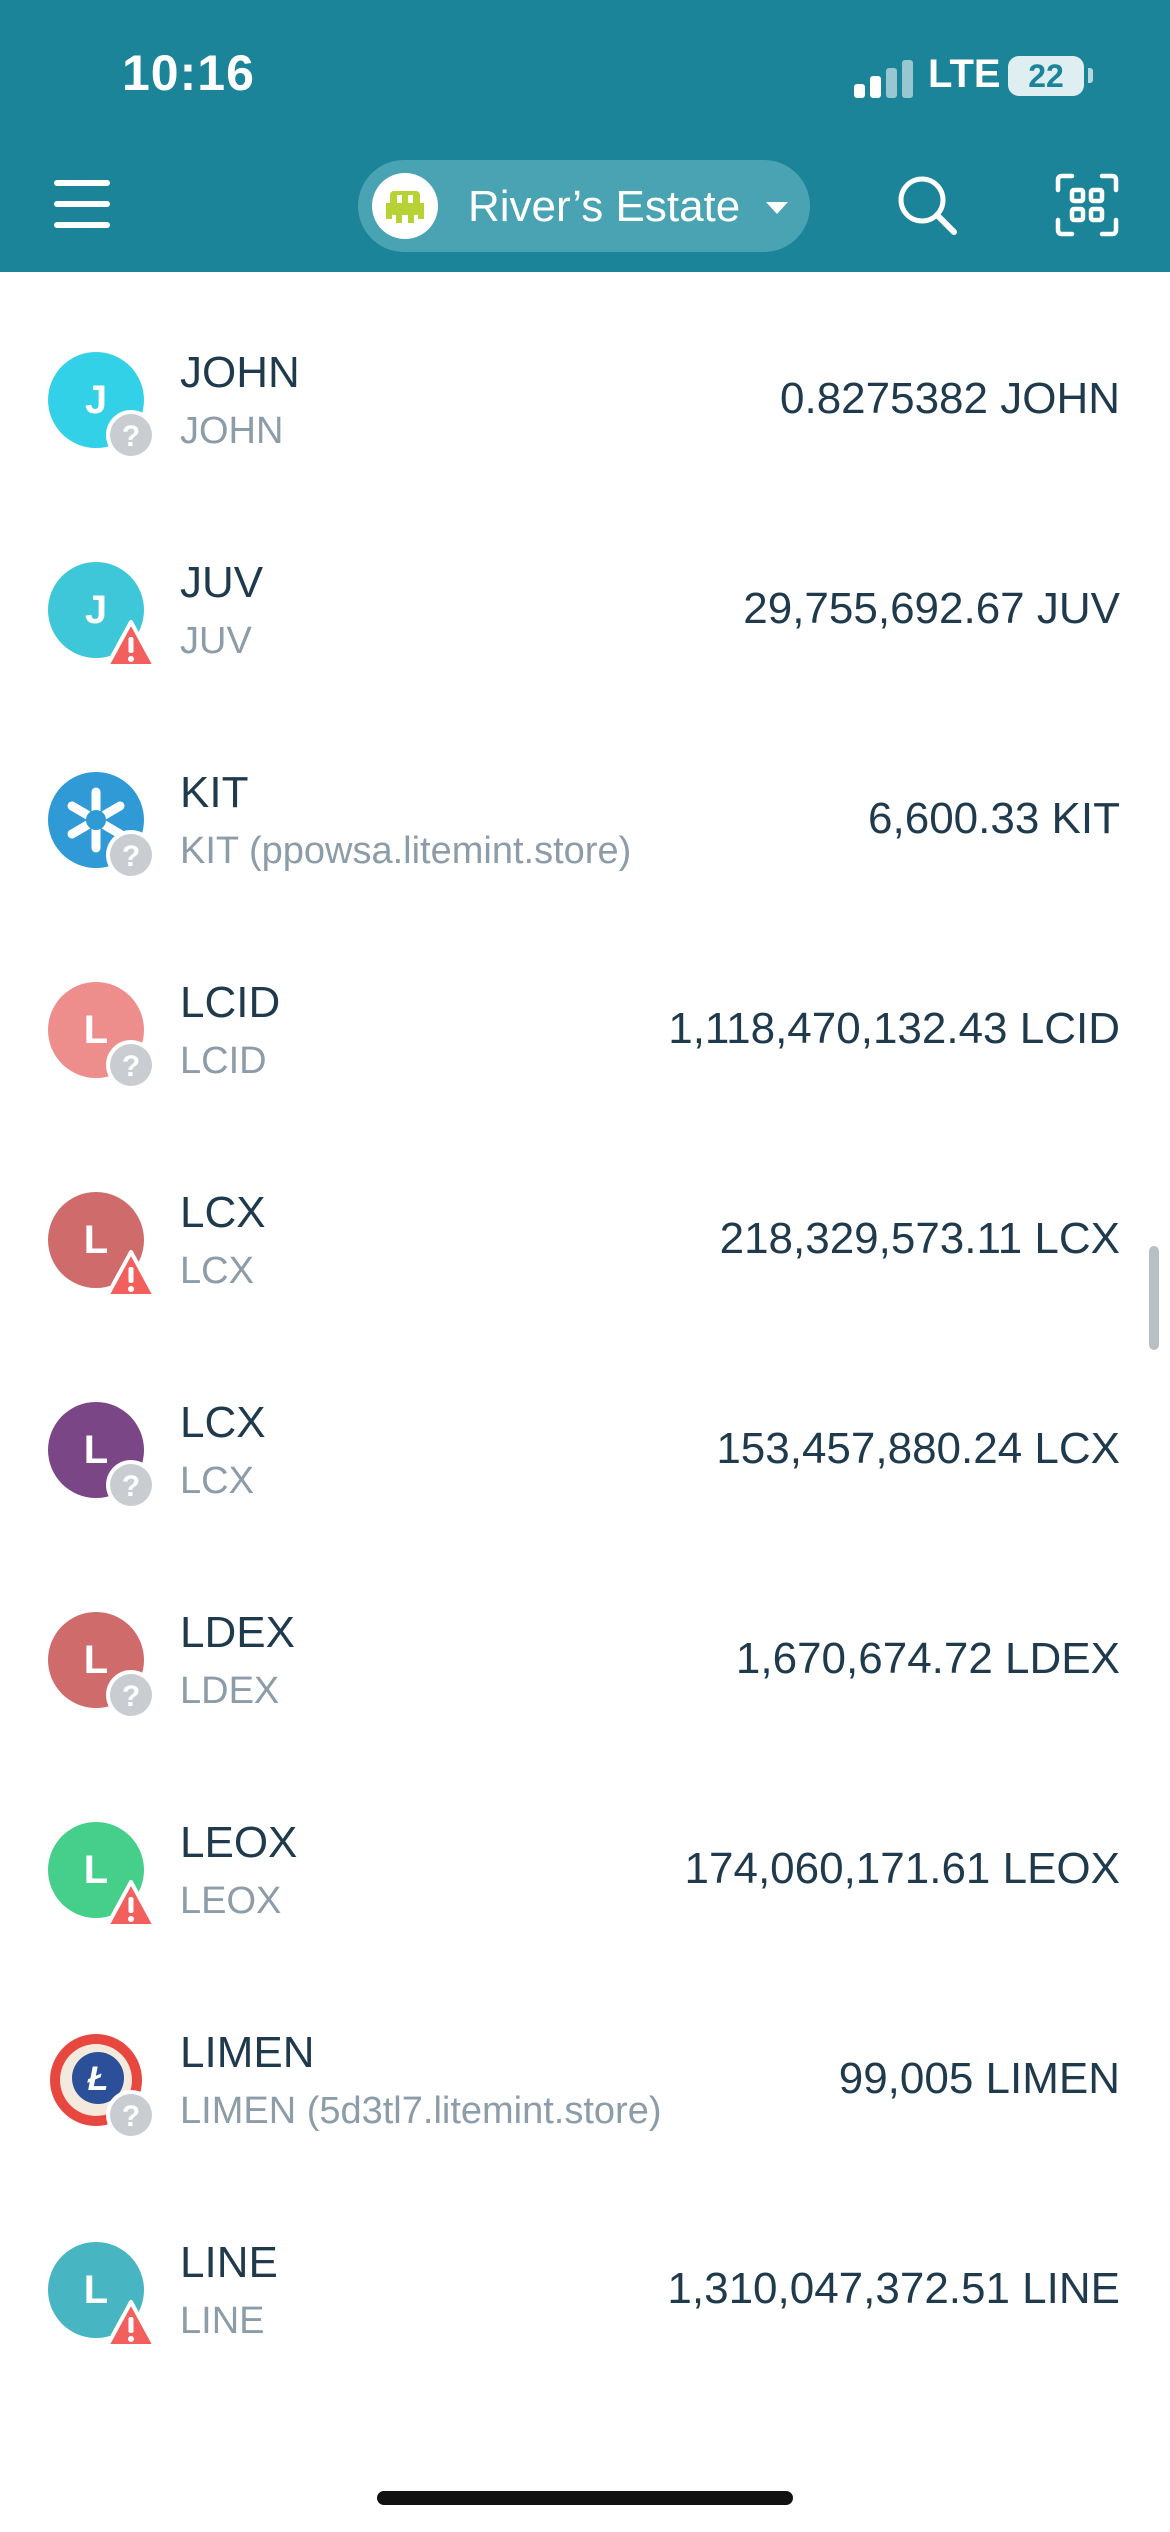 This screenshot has width=1170, height=2532. Describe the element at coordinates (893, 2288) in the screenshot. I see `token-balance: 1,310,047,372.51 LINE` at that location.